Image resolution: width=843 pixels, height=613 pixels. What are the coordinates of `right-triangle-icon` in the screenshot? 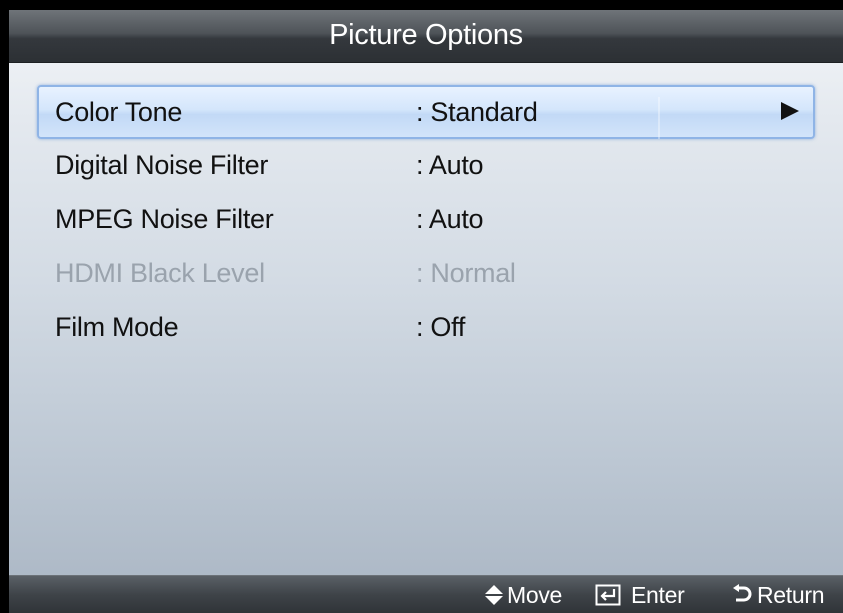 It's located at (790, 111).